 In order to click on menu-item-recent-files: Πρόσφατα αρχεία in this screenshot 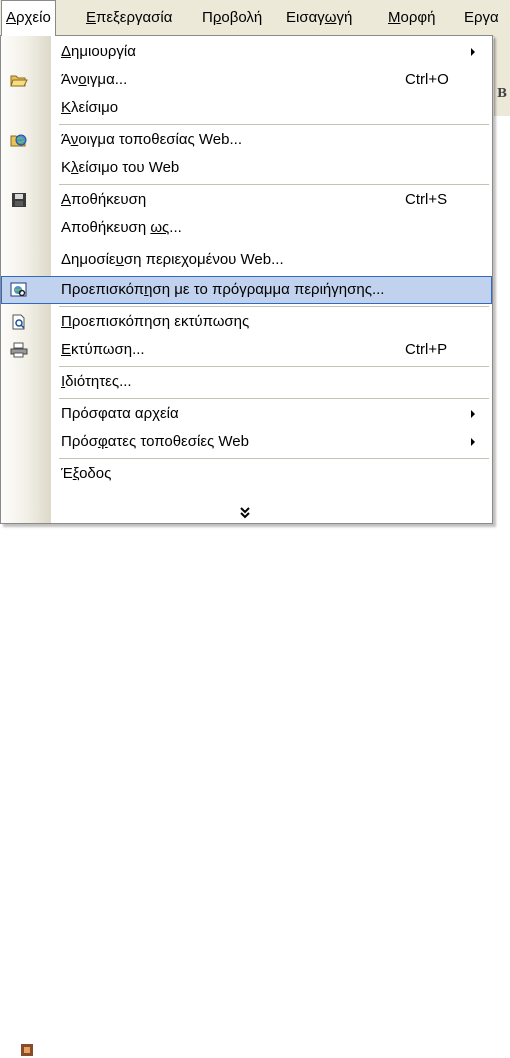, I will do `click(246, 414)`.